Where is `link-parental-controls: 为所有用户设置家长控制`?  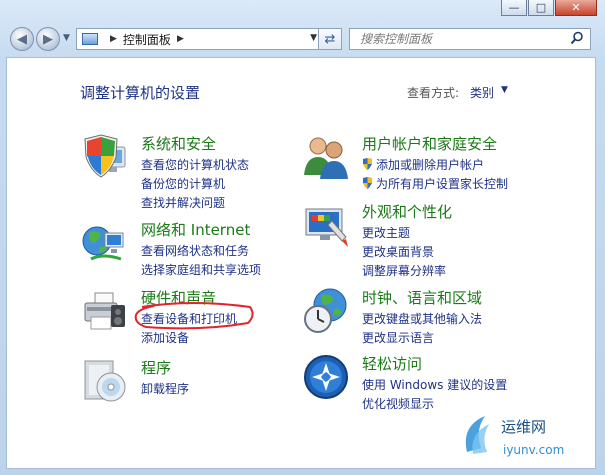 link-parental-controls: 为所有用户设置家长控制 is located at coordinates (435, 184).